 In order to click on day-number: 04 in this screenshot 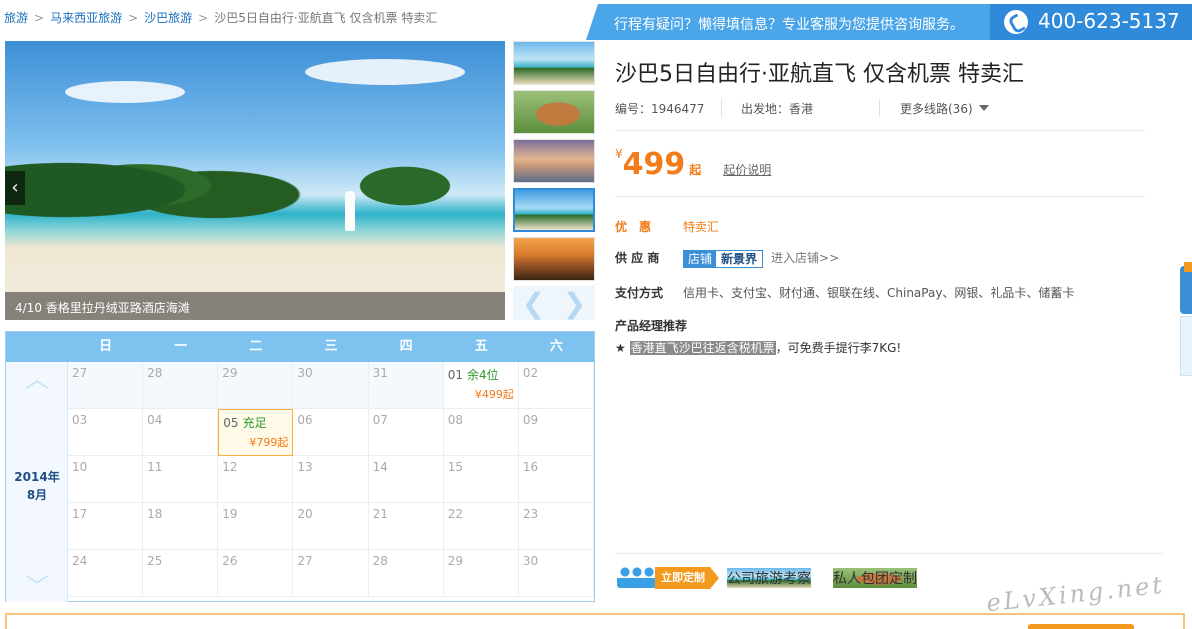, I will do `click(155, 420)`.